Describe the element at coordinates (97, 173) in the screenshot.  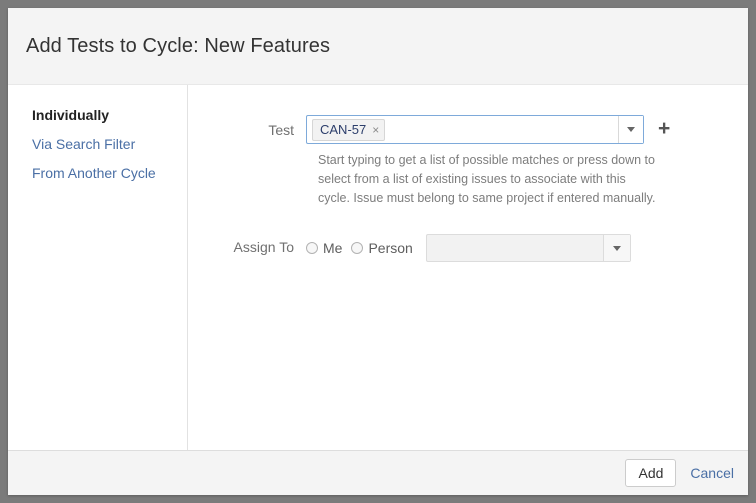
I see `sidebar-item-from-another-cycle: From Another Cycle` at that location.